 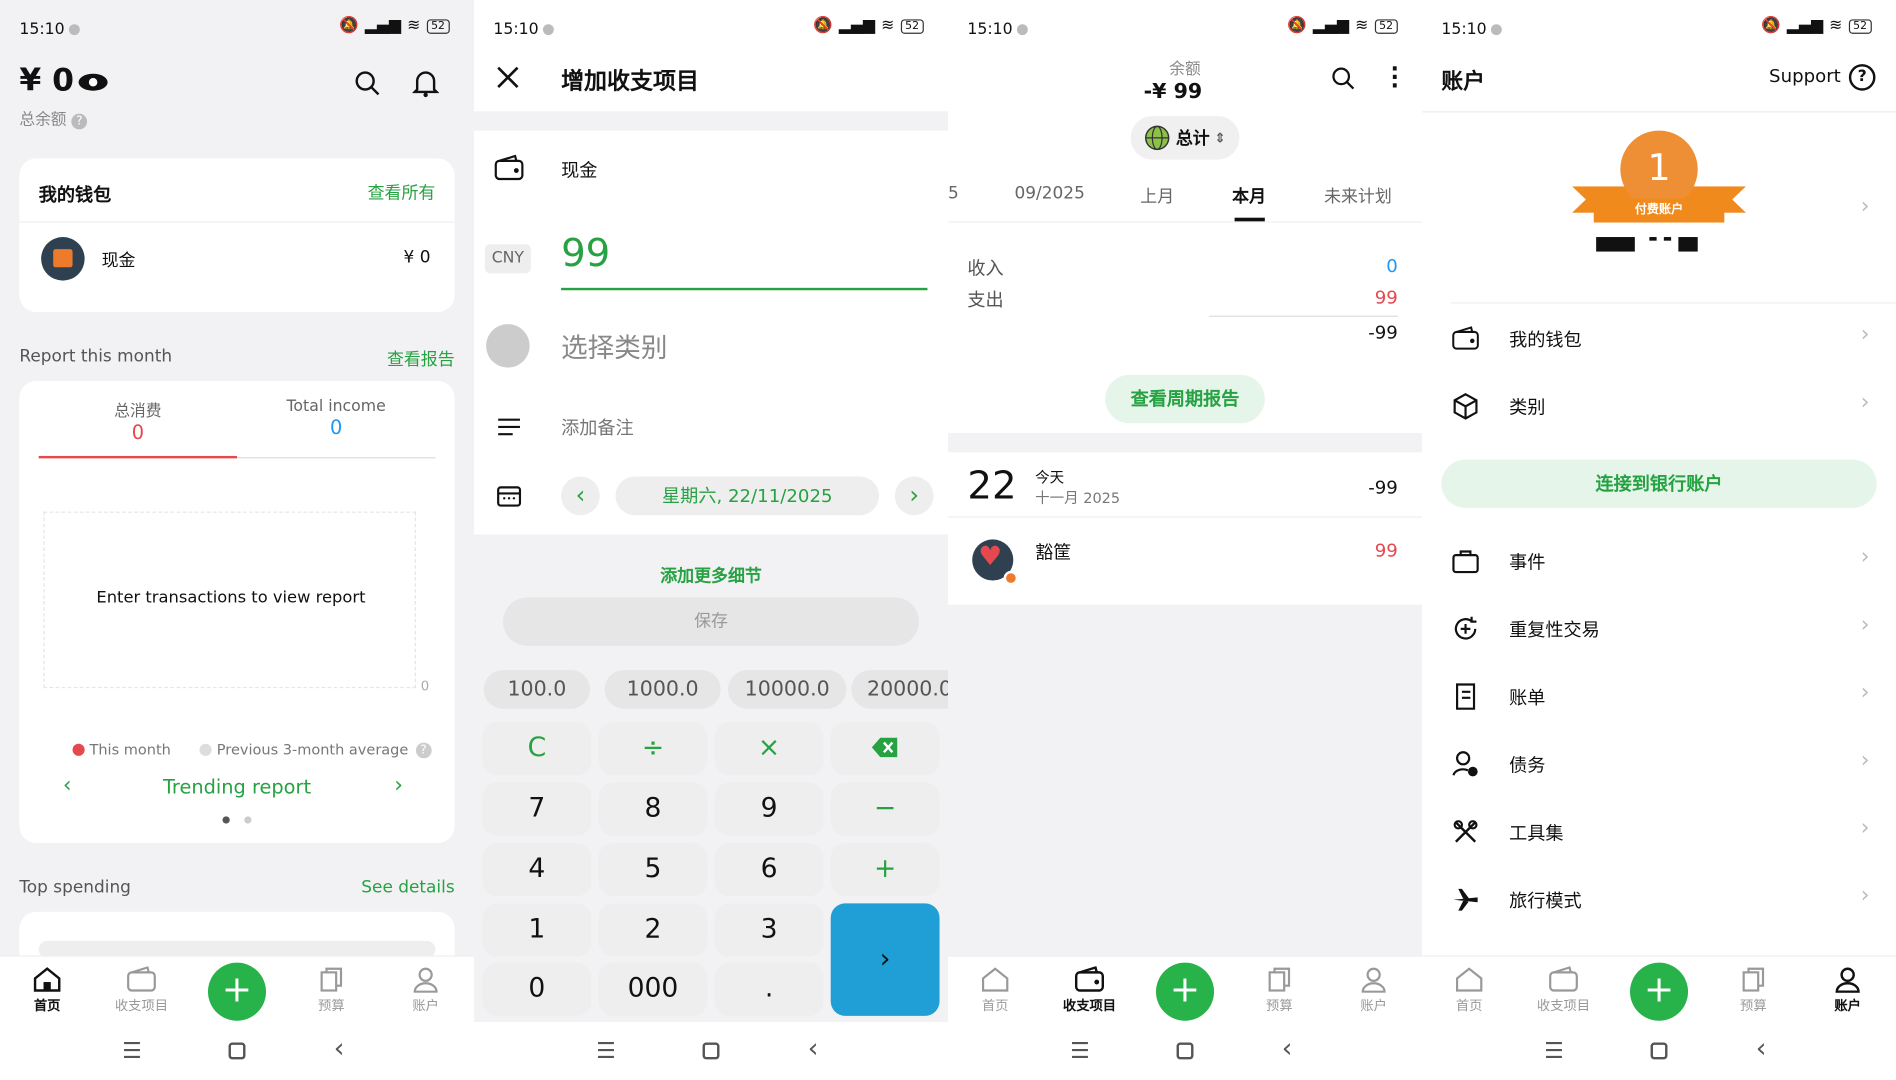 I want to click on tab-last-month: 上月, so click(x=1157, y=196).